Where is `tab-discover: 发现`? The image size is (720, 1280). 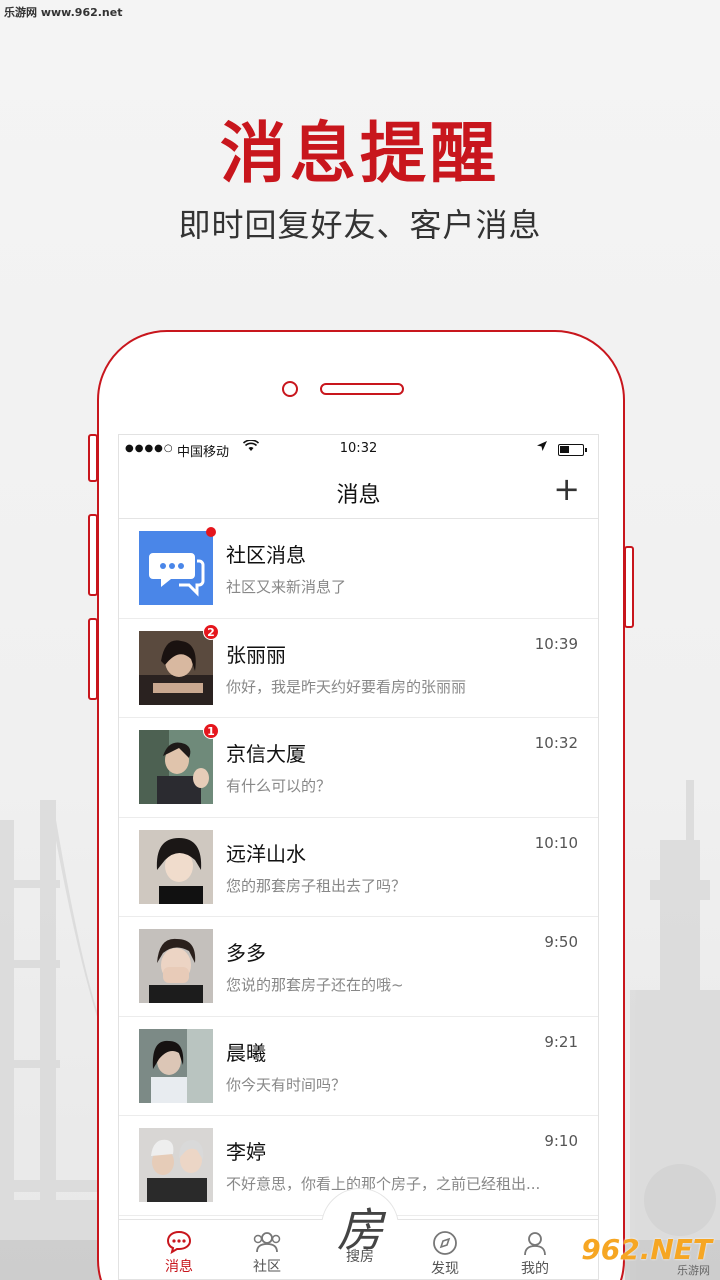 tab-discover: 发现 is located at coordinates (445, 1249).